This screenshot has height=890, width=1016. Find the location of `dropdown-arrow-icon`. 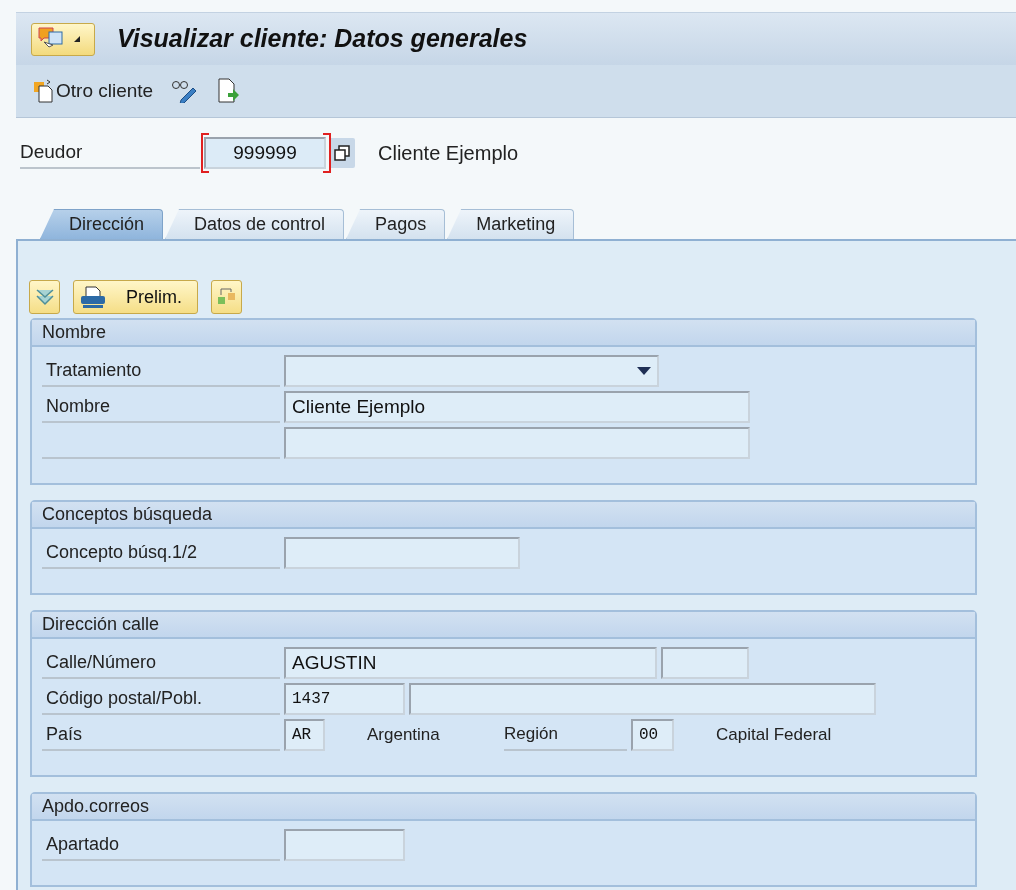

dropdown-arrow-icon is located at coordinates (644, 371).